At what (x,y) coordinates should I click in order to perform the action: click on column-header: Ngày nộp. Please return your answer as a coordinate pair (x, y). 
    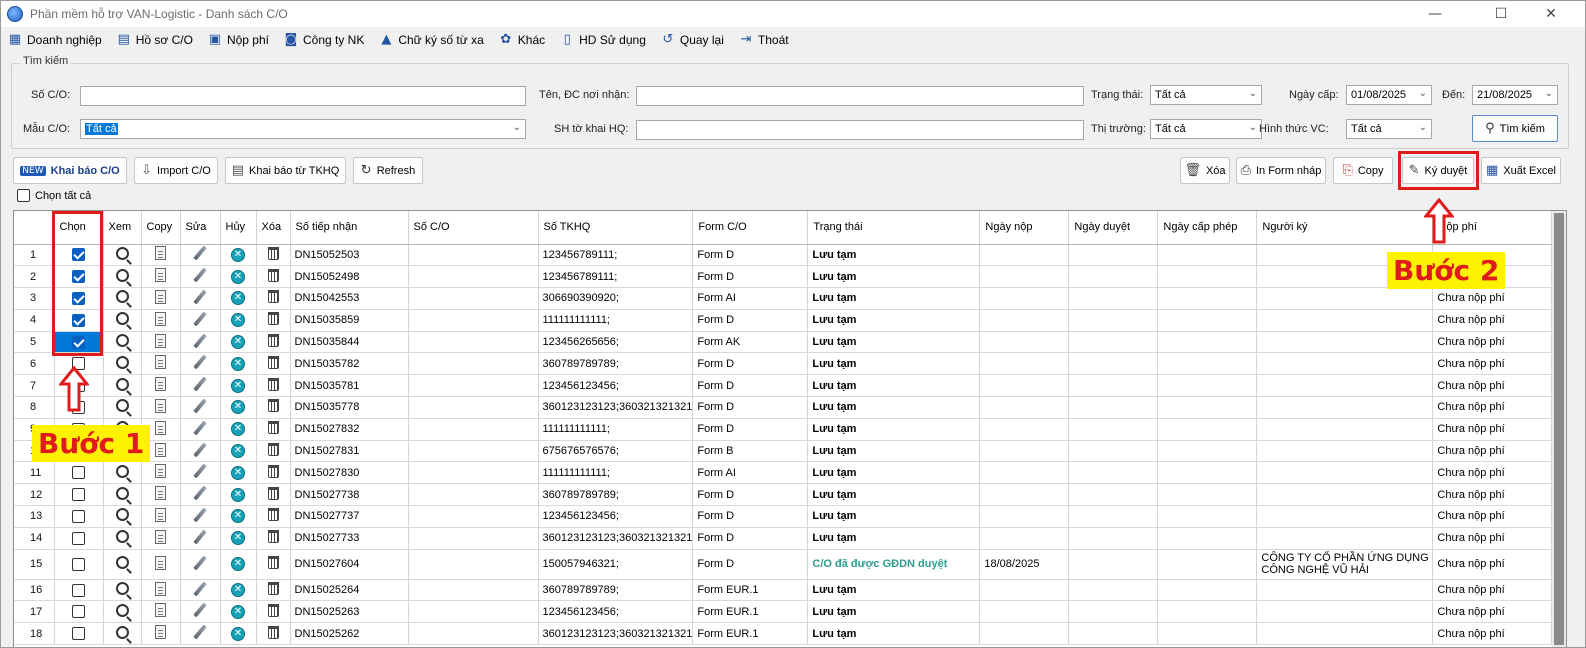
    Looking at the image, I should click on (1024, 228).